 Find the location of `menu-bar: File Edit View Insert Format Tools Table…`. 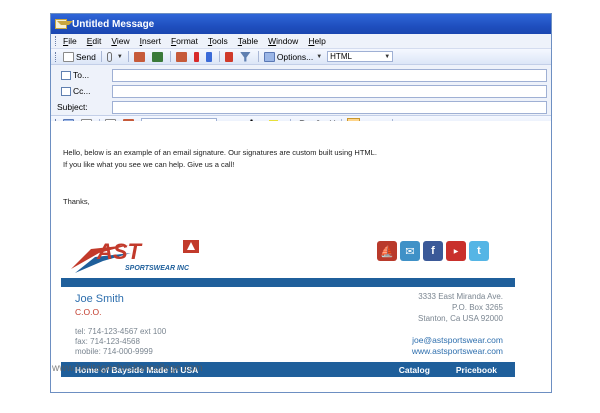

menu-bar: File Edit View Insert Format Tools Table… is located at coordinates (301, 41).